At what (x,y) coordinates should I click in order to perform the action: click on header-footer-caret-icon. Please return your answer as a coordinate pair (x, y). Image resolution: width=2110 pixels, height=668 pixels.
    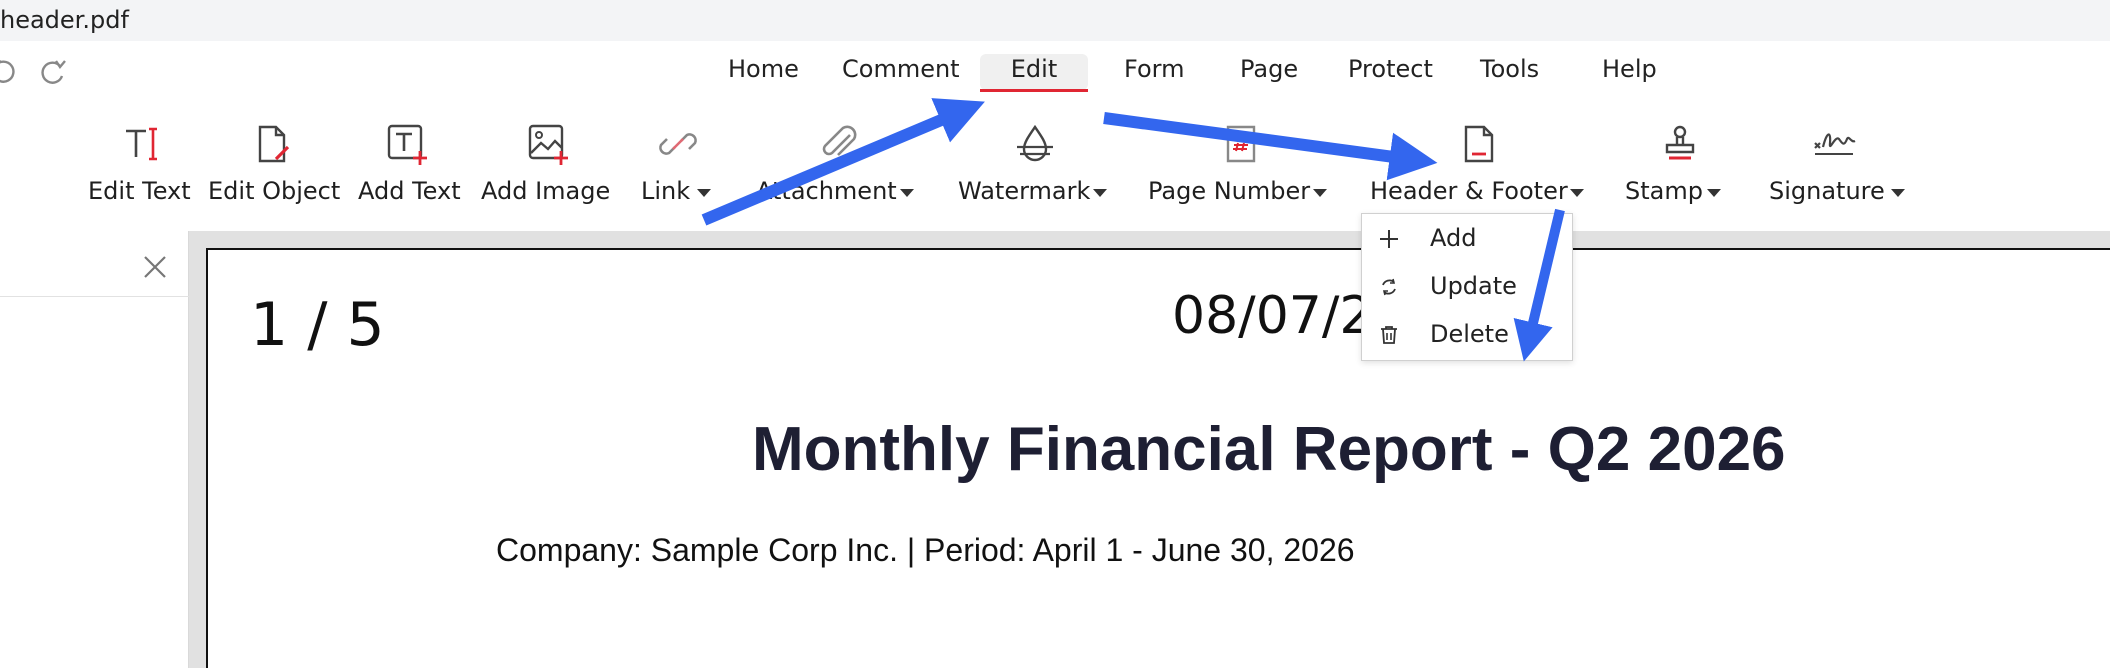
    Looking at the image, I should click on (1577, 193).